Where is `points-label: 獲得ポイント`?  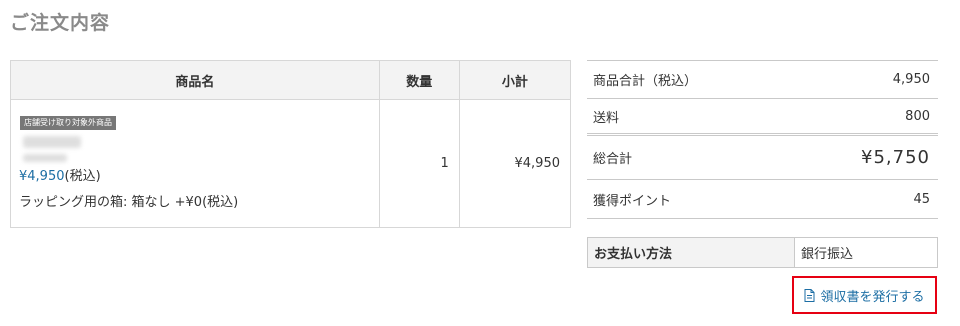
points-label: 獲得ポイント is located at coordinates (632, 201).